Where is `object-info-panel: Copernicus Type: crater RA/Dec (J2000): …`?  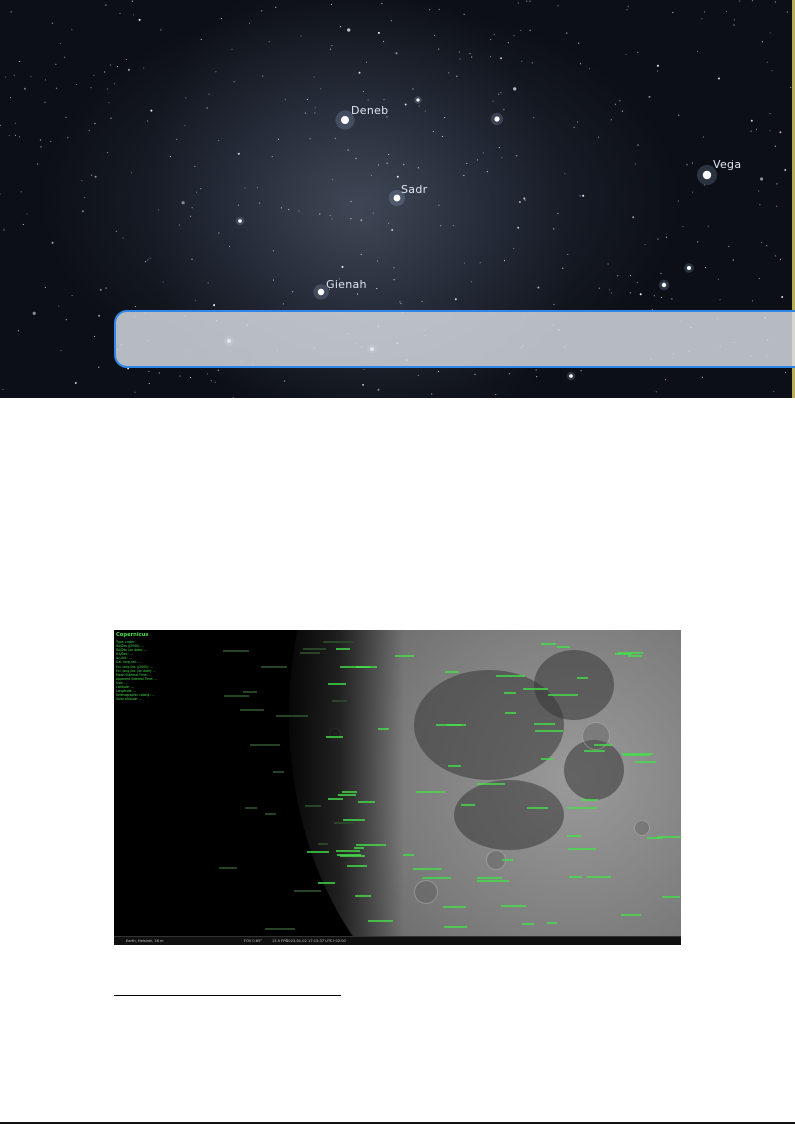 object-info-panel: Copernicus Type: crater RA/Dec (J2000): … is located at coordinates (176, 666).